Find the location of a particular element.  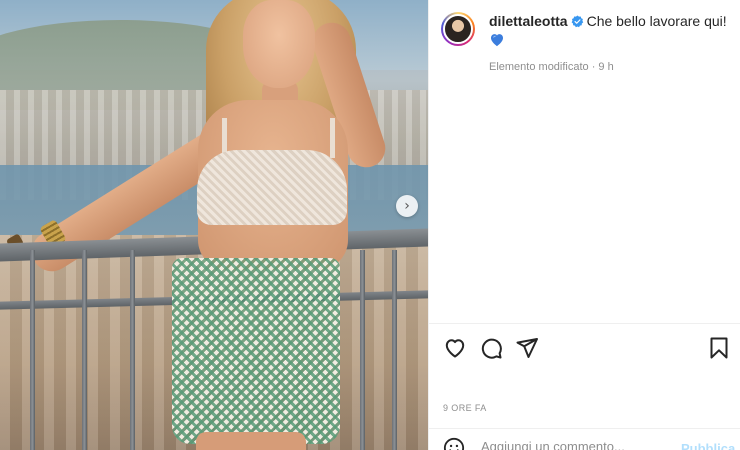

comment-input is located at coordinates (571, 444).